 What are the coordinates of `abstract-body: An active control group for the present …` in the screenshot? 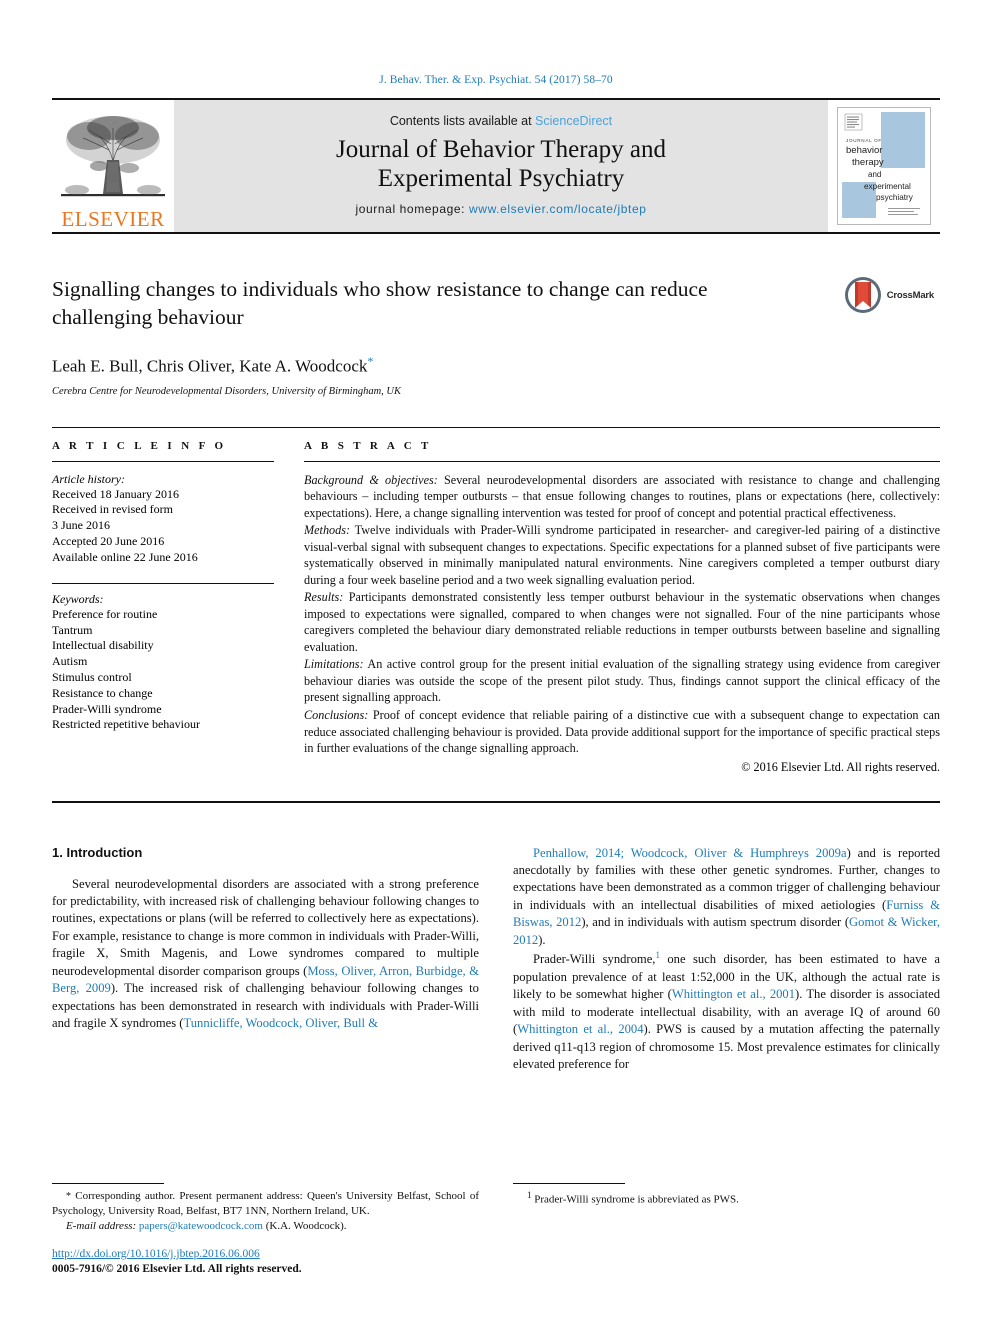 It's located at (622, 681).